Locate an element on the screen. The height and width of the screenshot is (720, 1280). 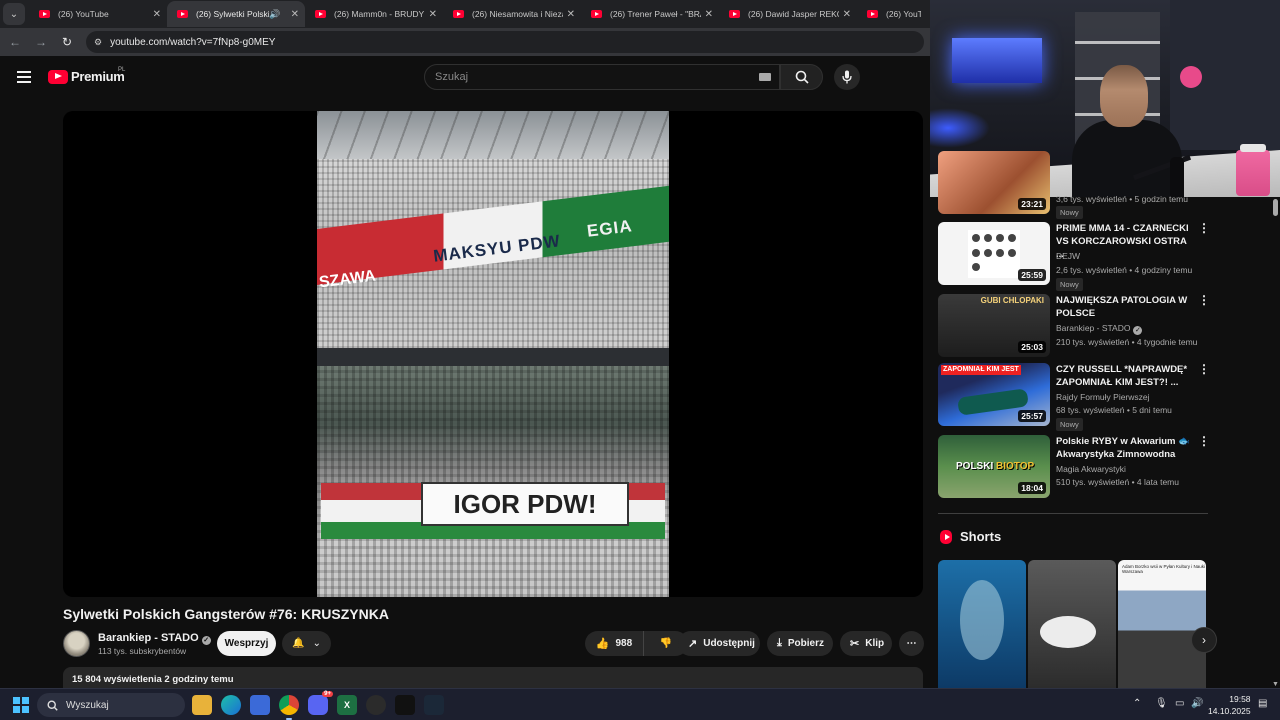
browser-tab: (26) Dawid Jasper REKORD ✕ is located at coordinates (788, 14).